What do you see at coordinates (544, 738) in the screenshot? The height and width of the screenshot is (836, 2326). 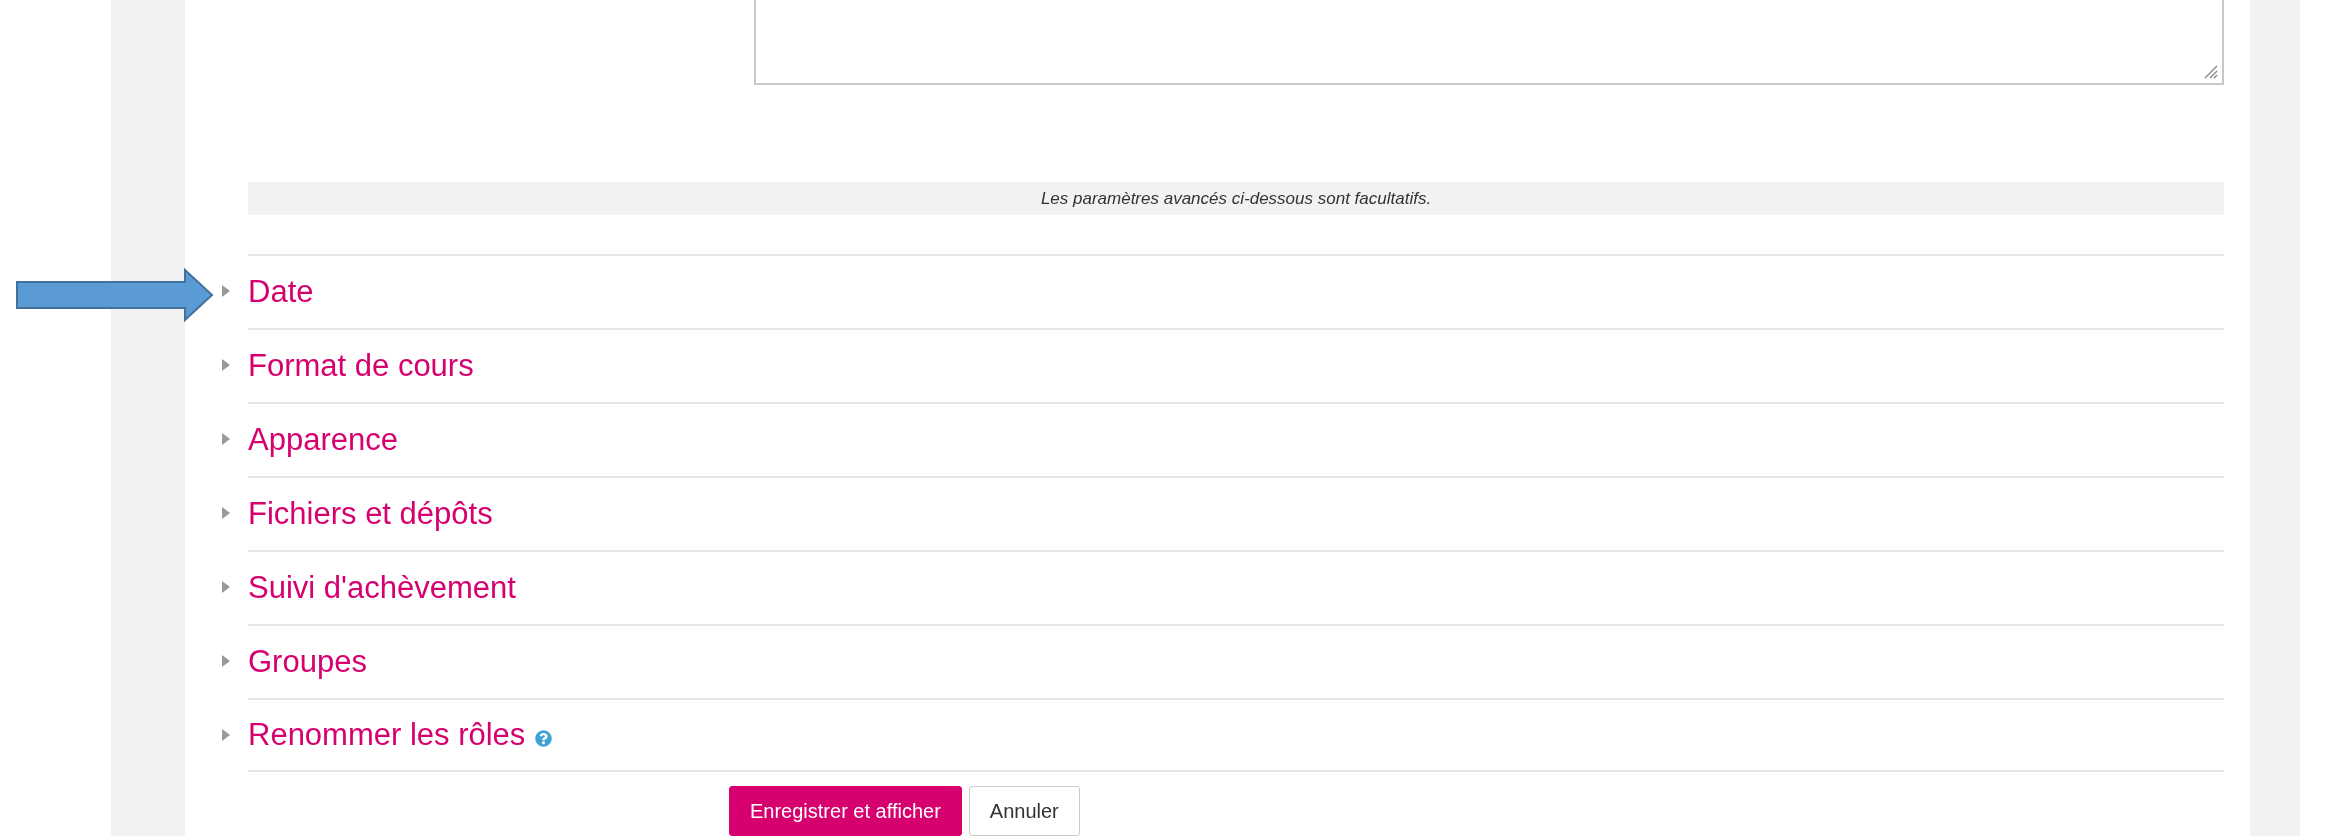 I see `help-icon` at bounding box center [544, 738].